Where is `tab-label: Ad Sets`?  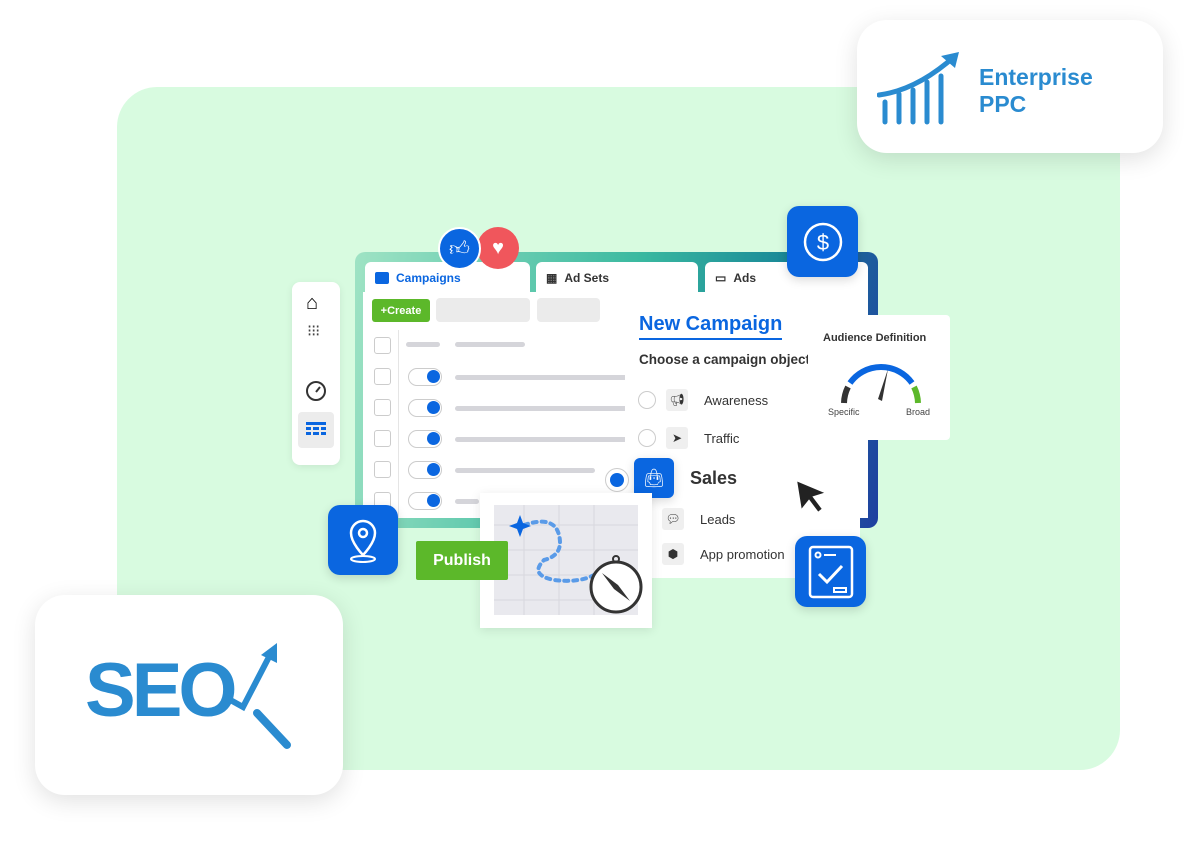
tab-label: Ad Sets is located at coordinates (587, 278).